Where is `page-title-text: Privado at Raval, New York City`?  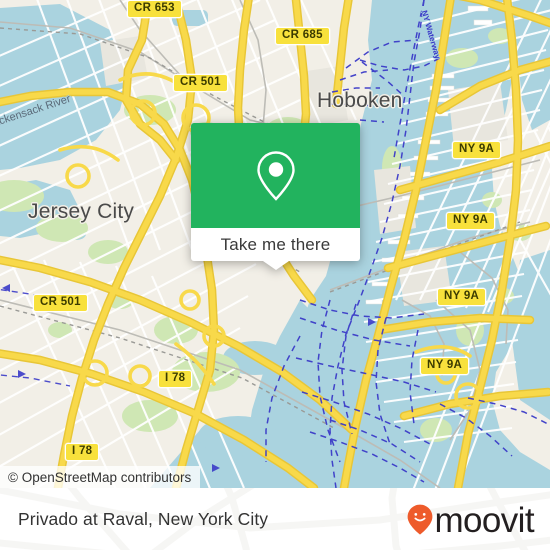 page-title-text: Privado at Raval, New York City is located at coordinates (143, 518).